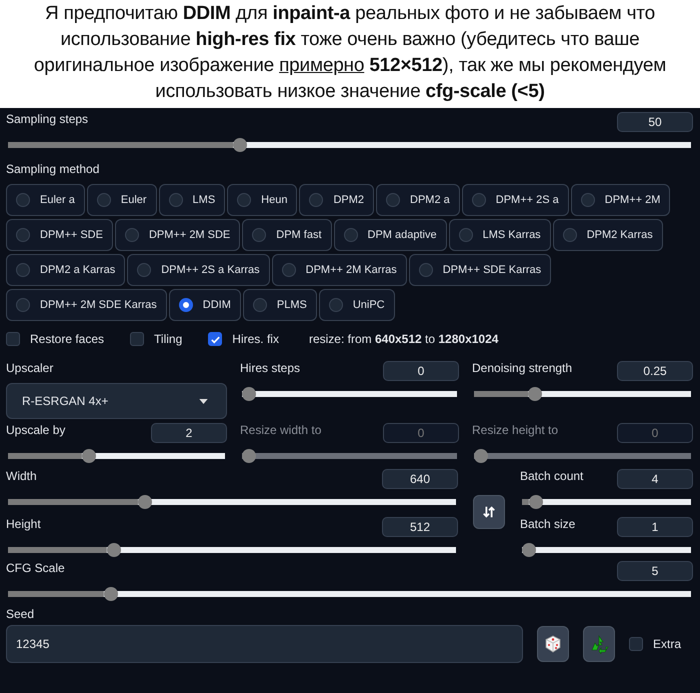  Describe the element at coordinates (279, 305) in the screenshot. I see `radio-option: PLMS` at that location.